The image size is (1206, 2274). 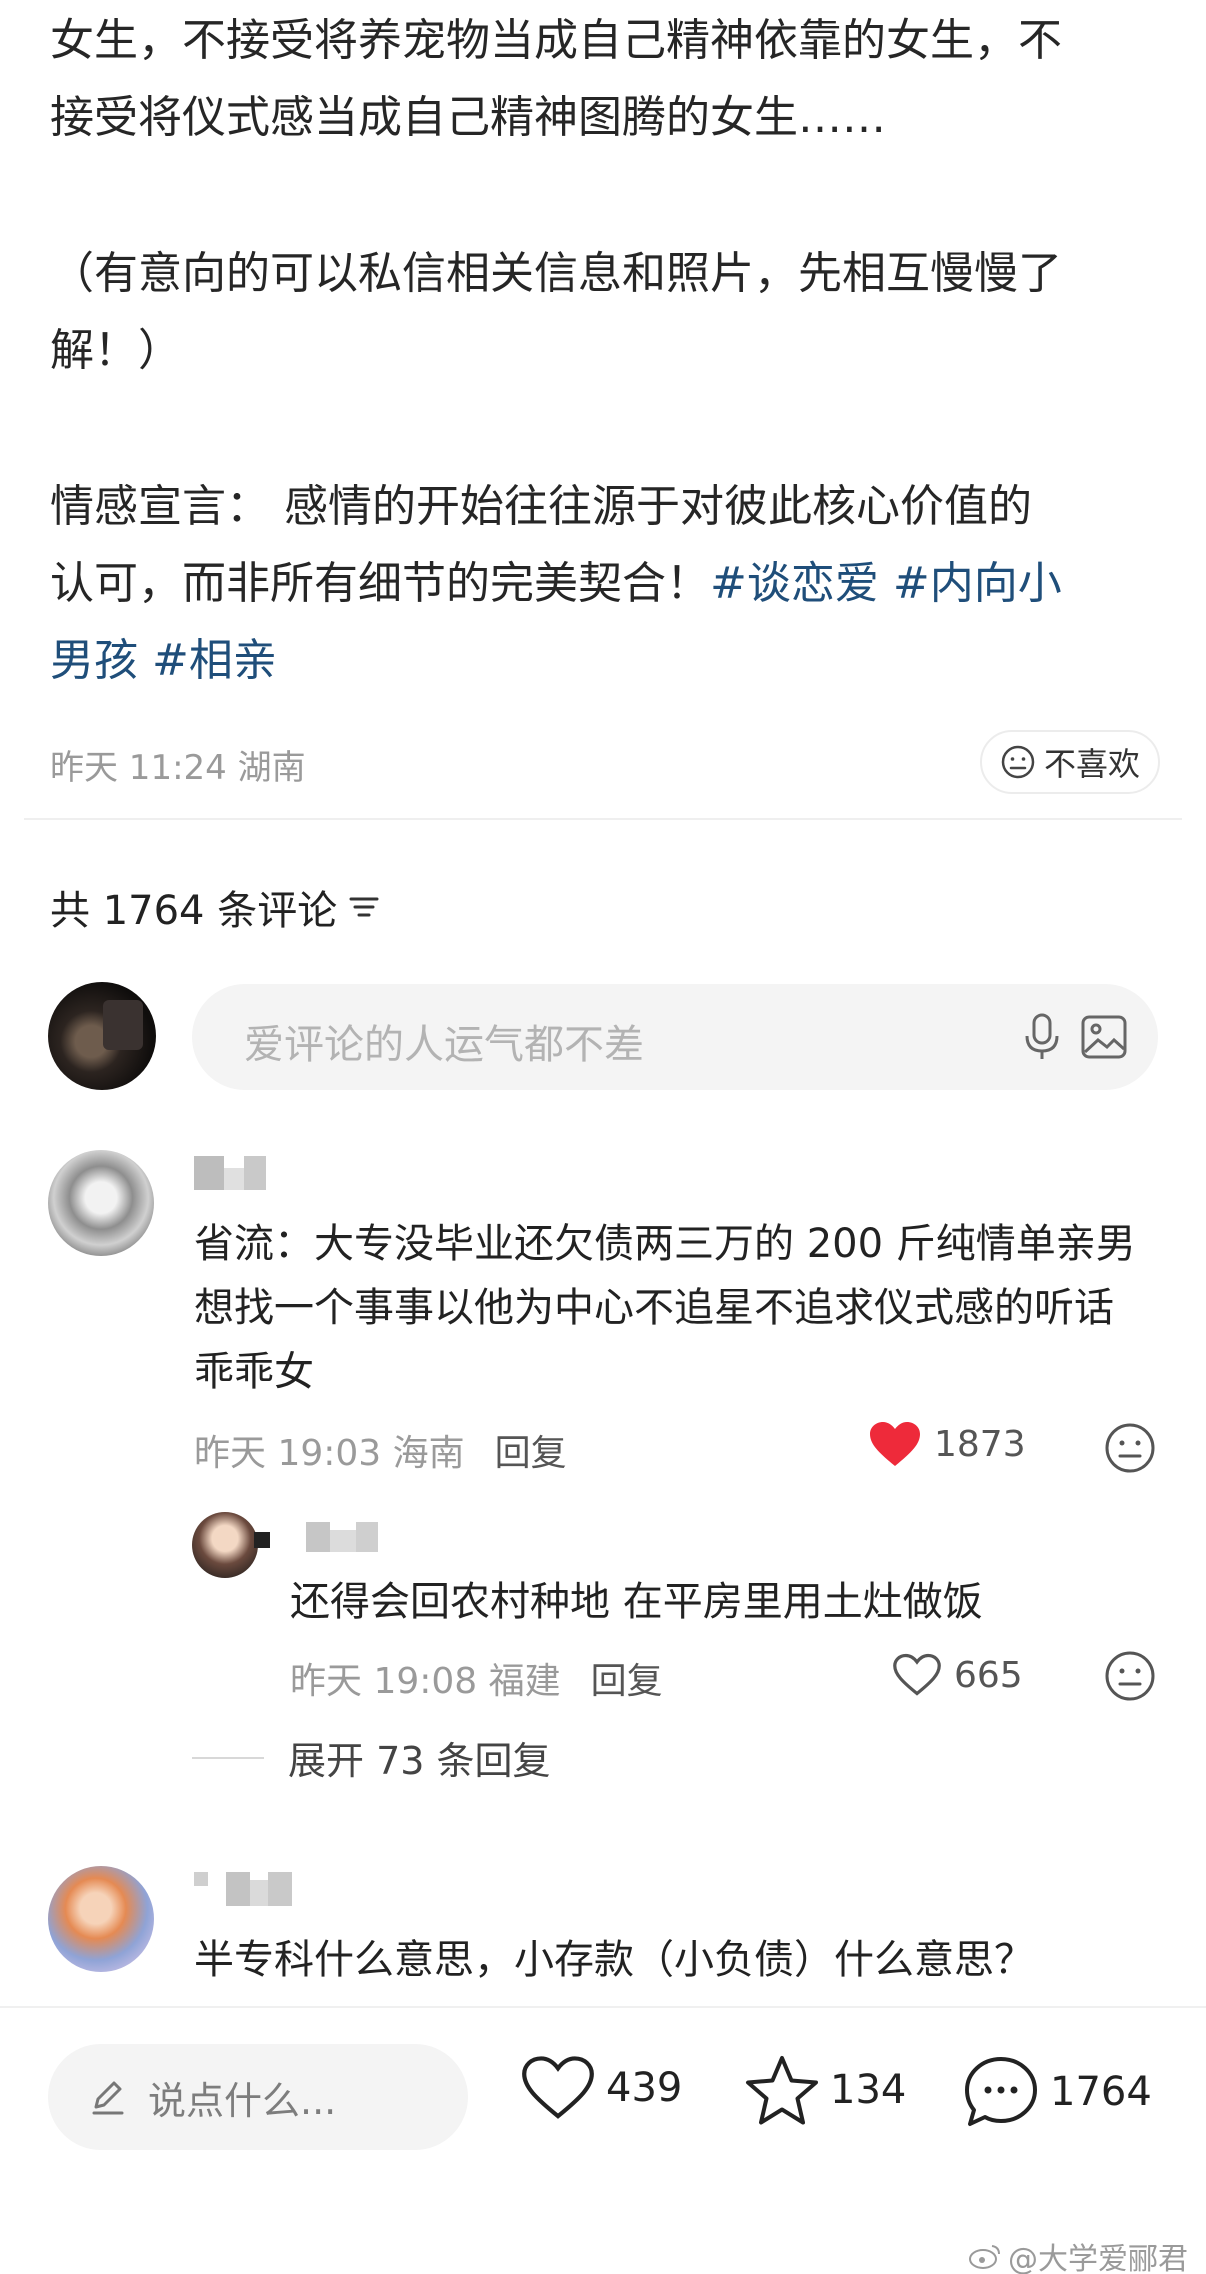 What do you see at coordinates (782, 2090) in the screenshot?
I see `star-outline-icon` at bounding box center [782, 2090].